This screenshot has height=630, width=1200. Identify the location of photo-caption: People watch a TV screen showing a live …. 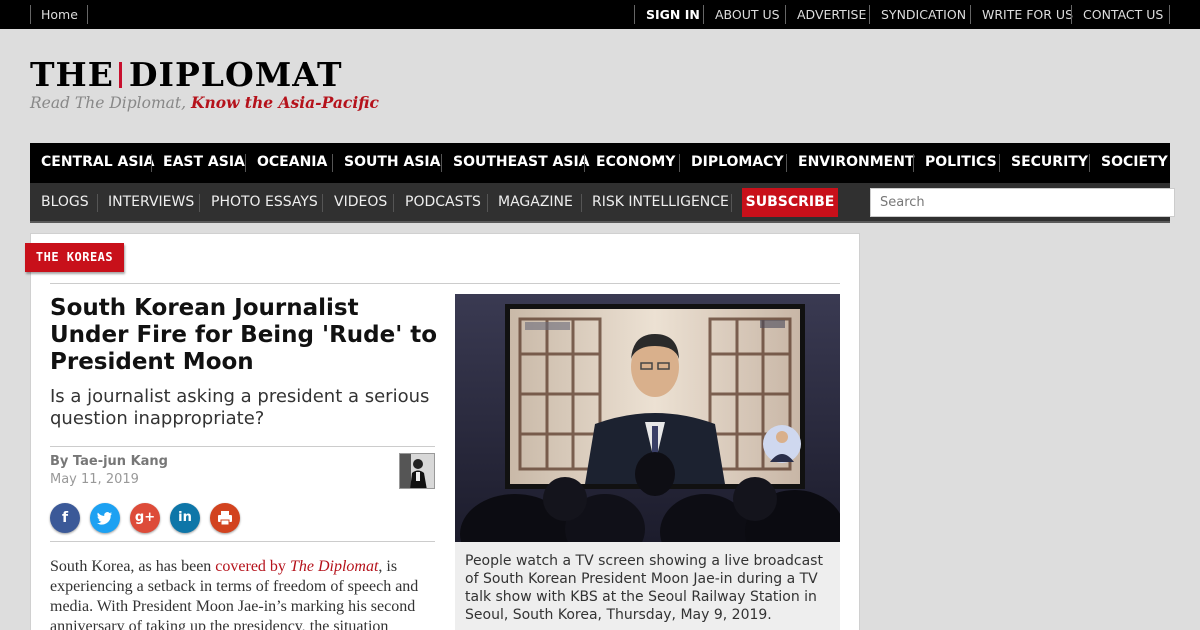
(647, 586).